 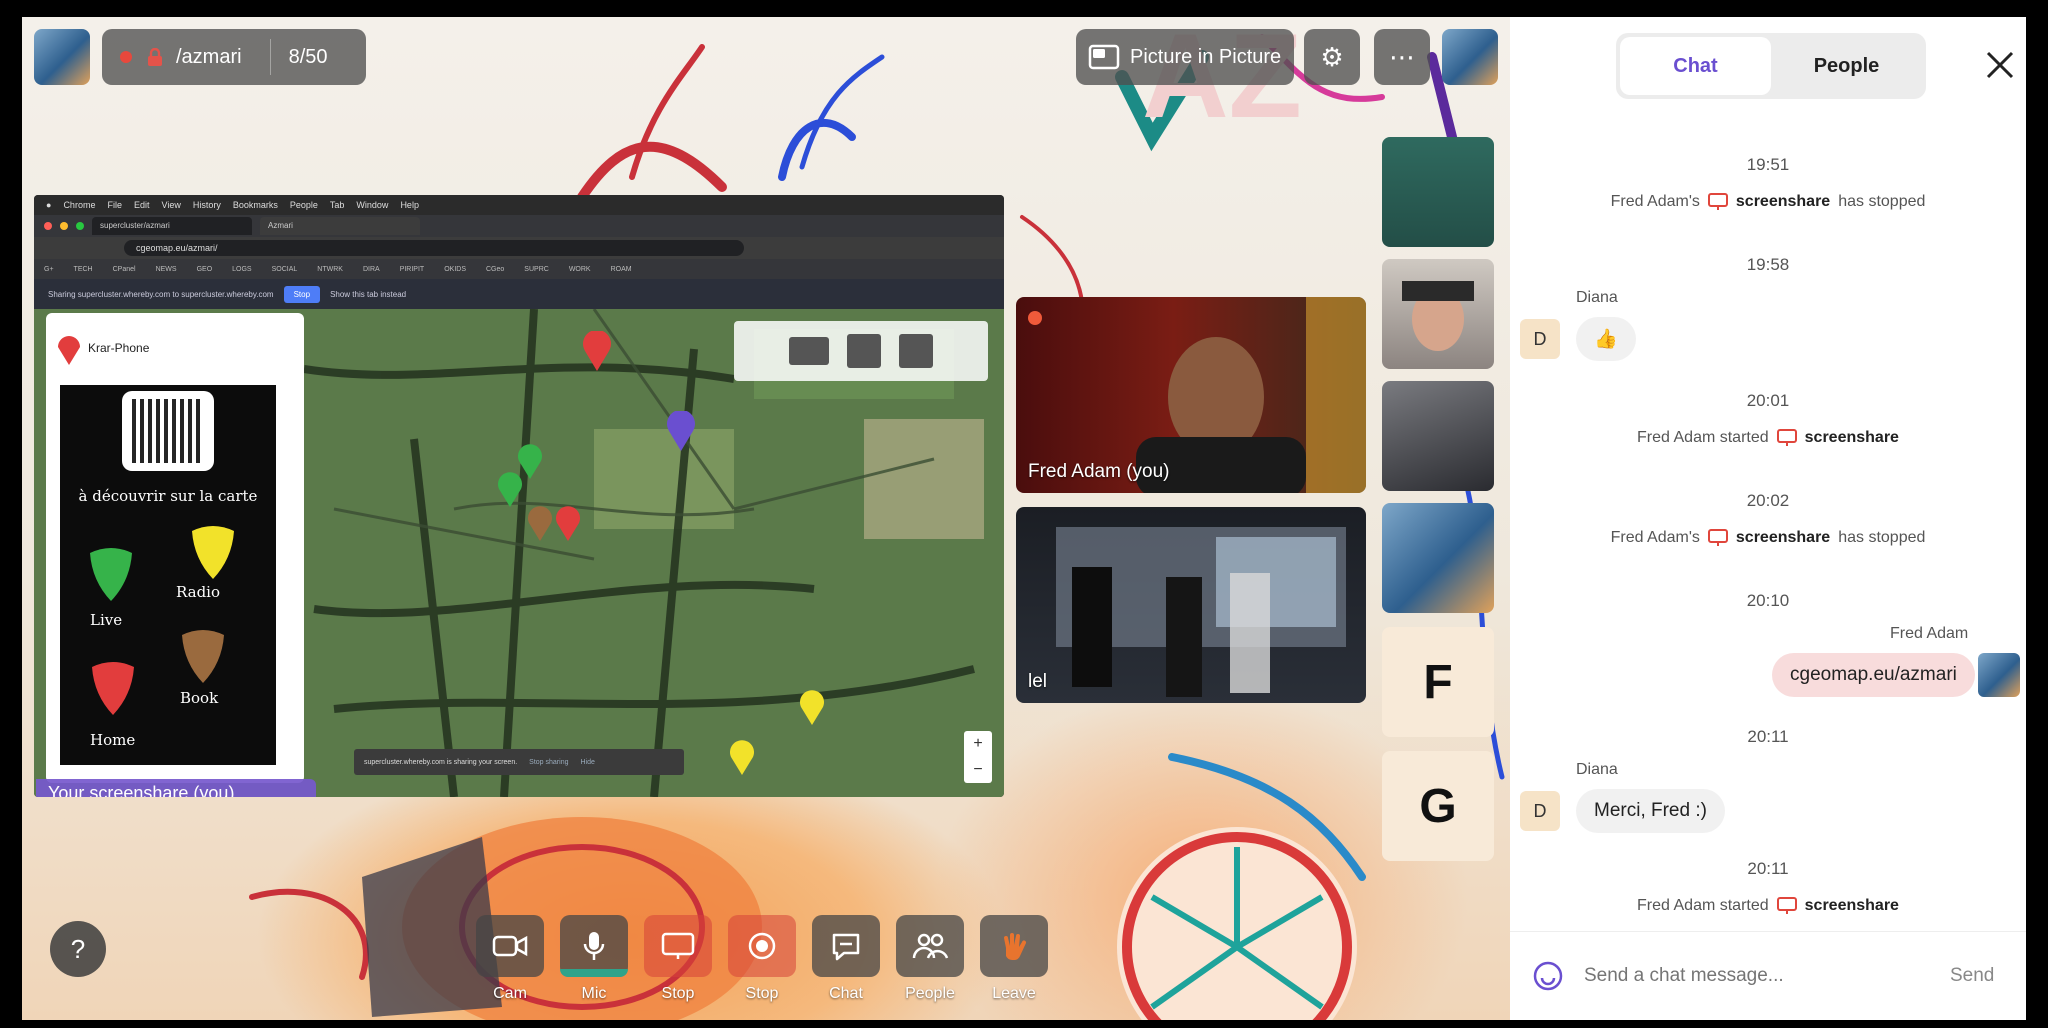 What do you see at coordinates (1014, 959) in the screenshot?
I see `leave-button: Leave` at bounding box center [1014, 959].